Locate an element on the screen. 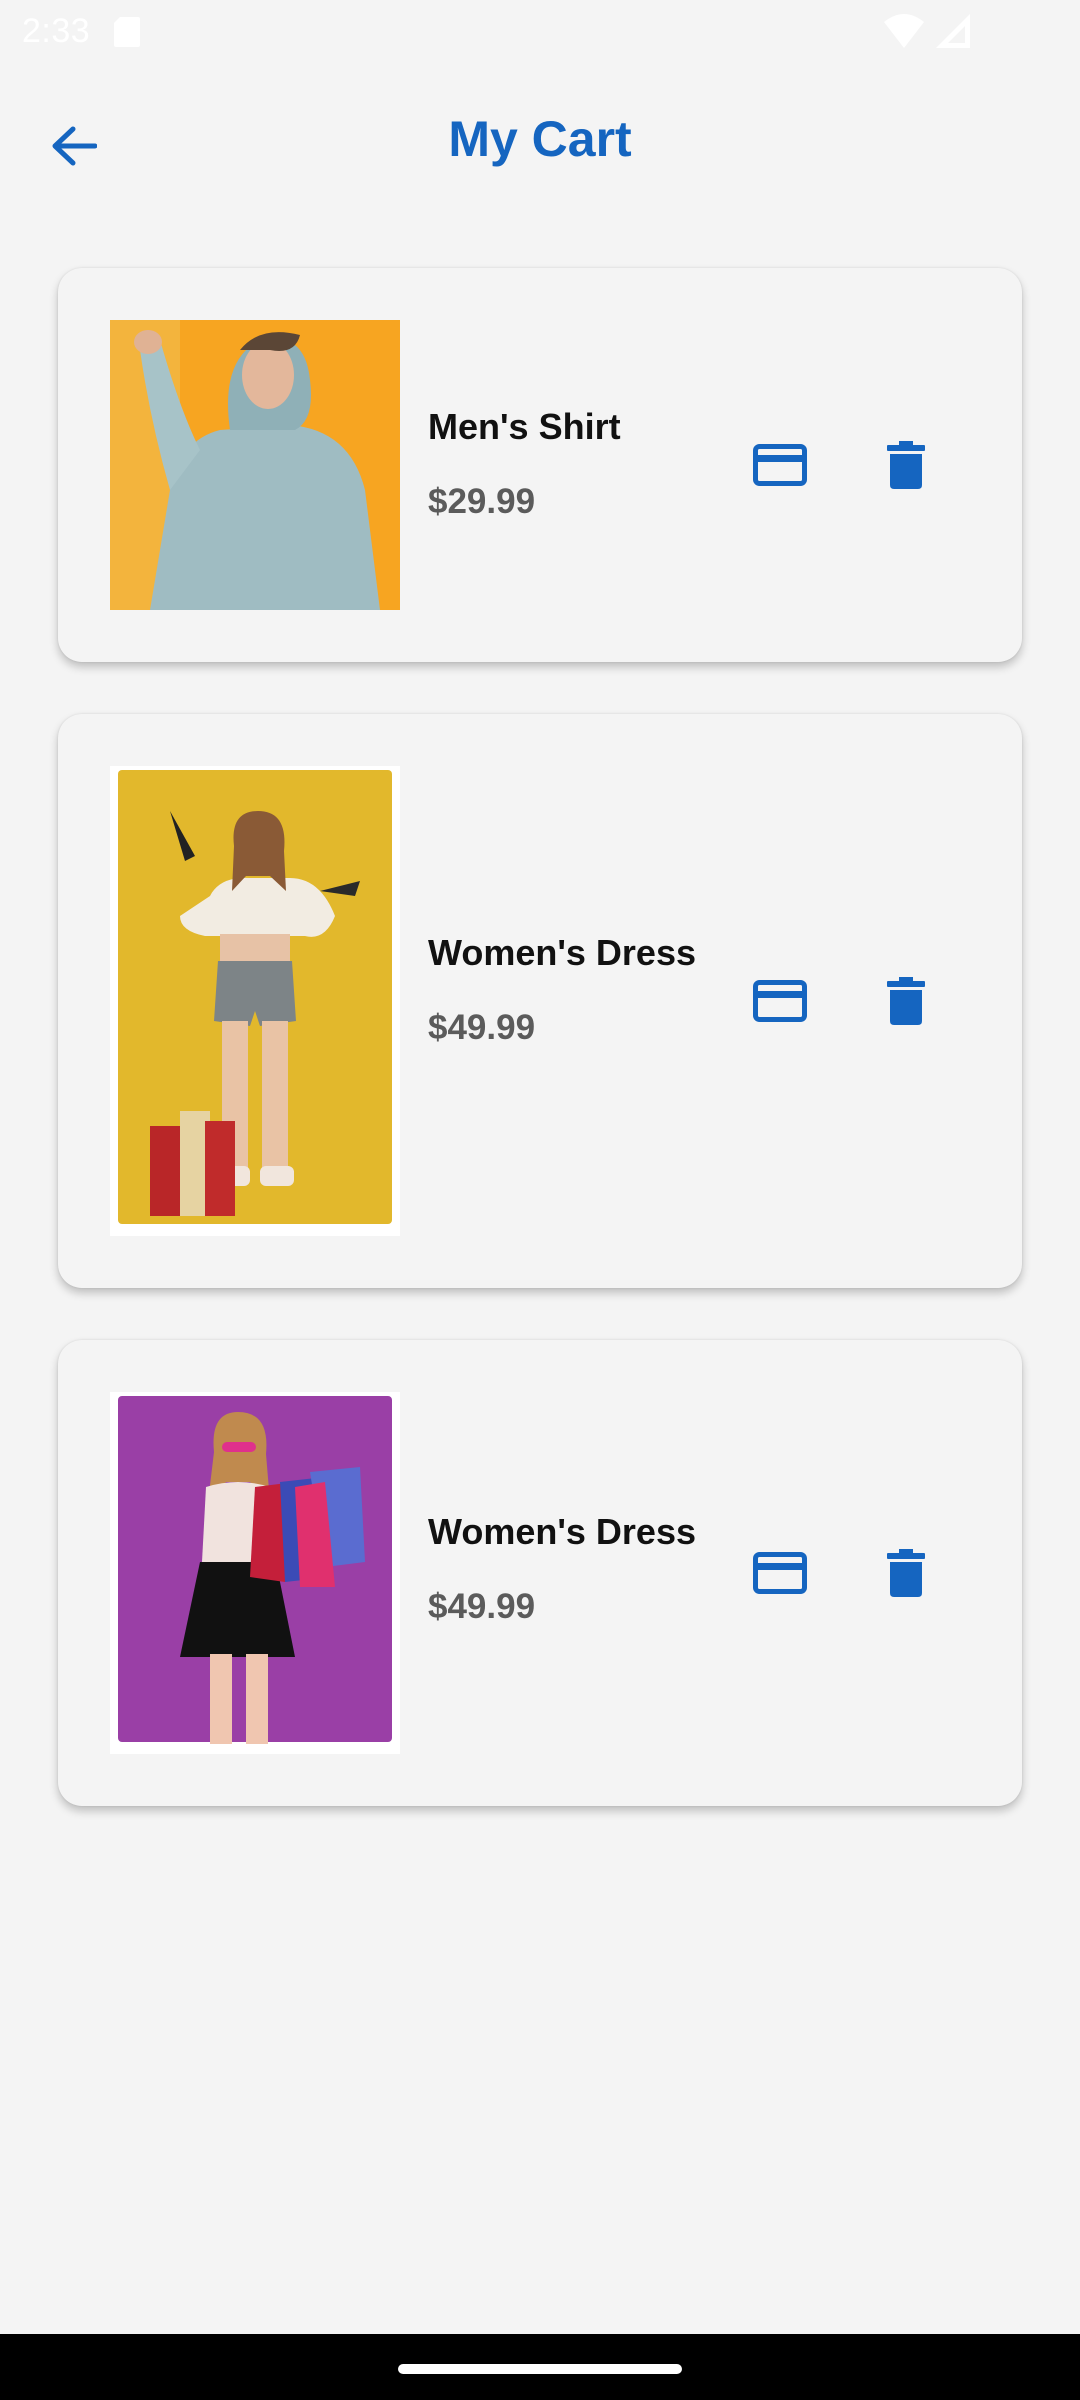  page-title: My Cart is located at coordinates (540, 139).